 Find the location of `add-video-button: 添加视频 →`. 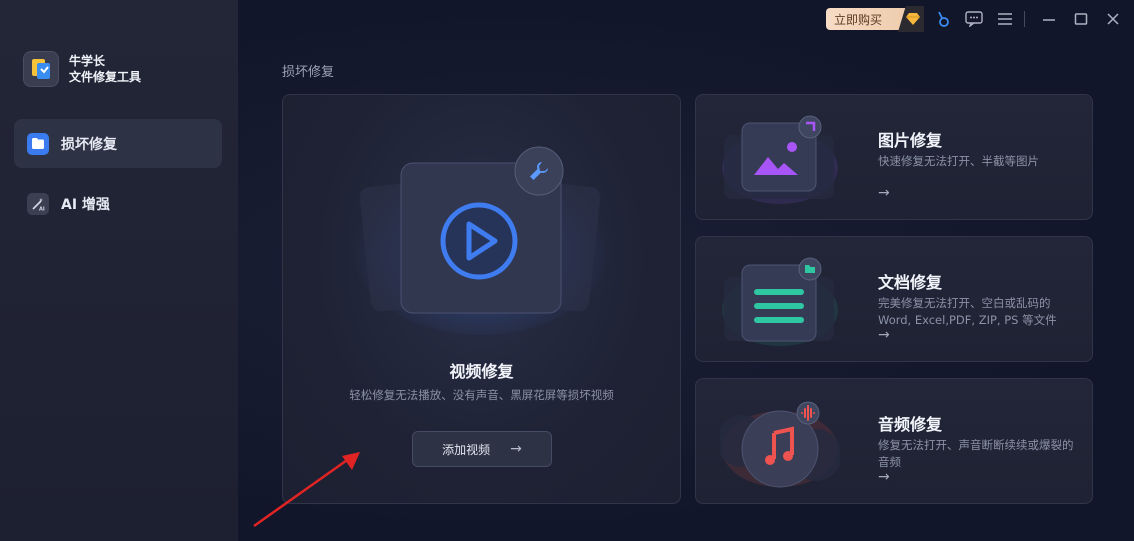

add-video-button: 添加视频 → is located at coordinates (482, 449).